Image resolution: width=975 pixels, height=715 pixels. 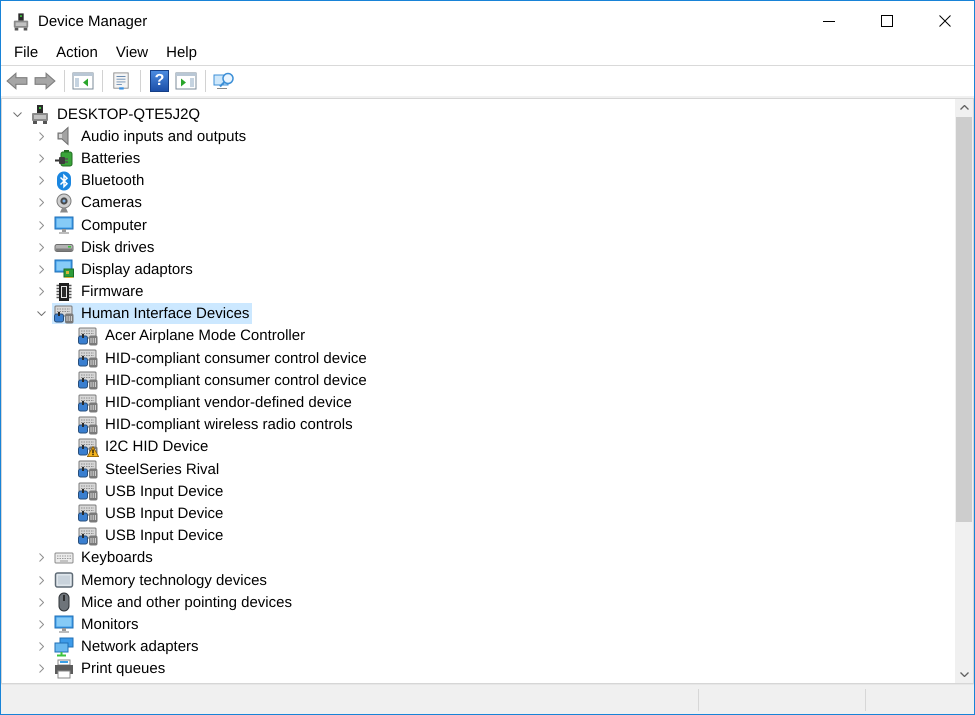 I want to click on tree-item: SteelSeries Rival, so click(x=149, y=469).